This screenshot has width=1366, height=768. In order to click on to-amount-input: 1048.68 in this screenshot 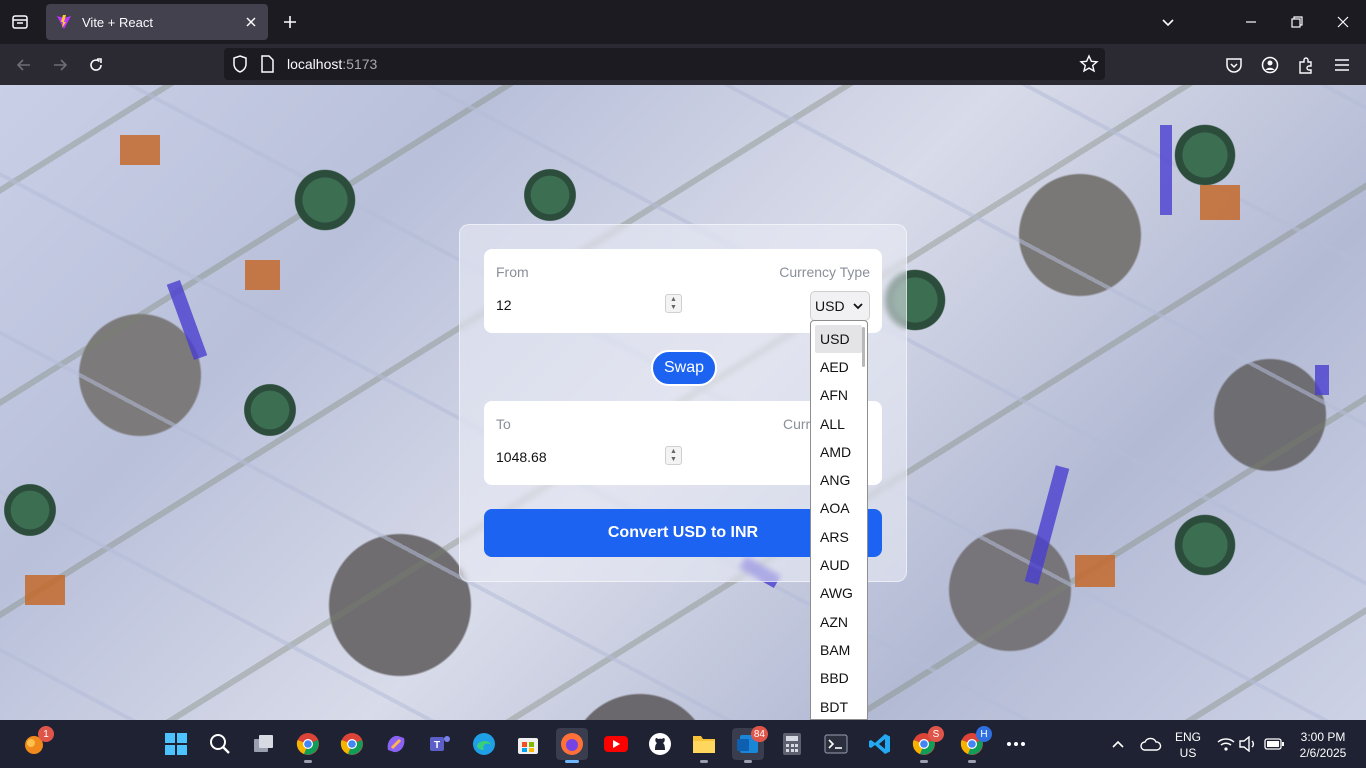, I will do `click(521, 457)`.